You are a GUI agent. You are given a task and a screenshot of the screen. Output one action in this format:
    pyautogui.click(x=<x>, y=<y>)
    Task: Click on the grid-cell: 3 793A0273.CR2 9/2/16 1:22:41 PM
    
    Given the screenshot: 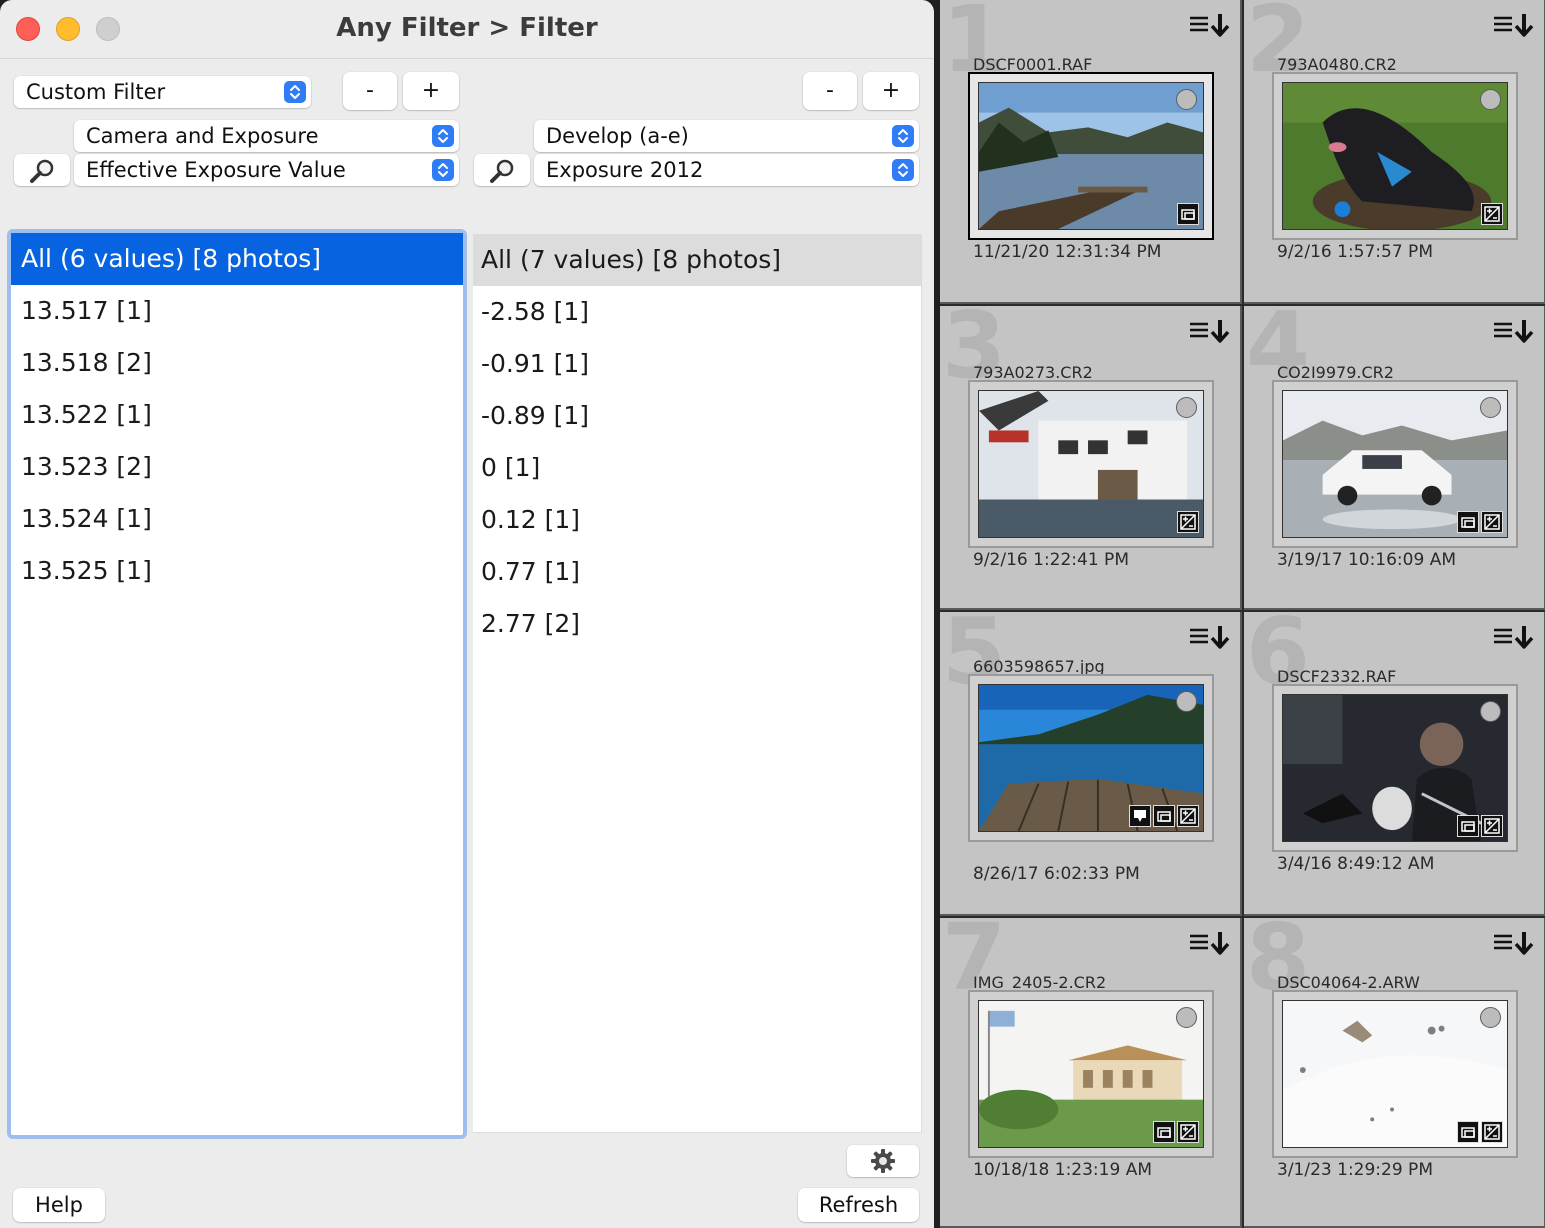 What is the action you would take?
    pyautogui.click(x=1091, y=458)
    